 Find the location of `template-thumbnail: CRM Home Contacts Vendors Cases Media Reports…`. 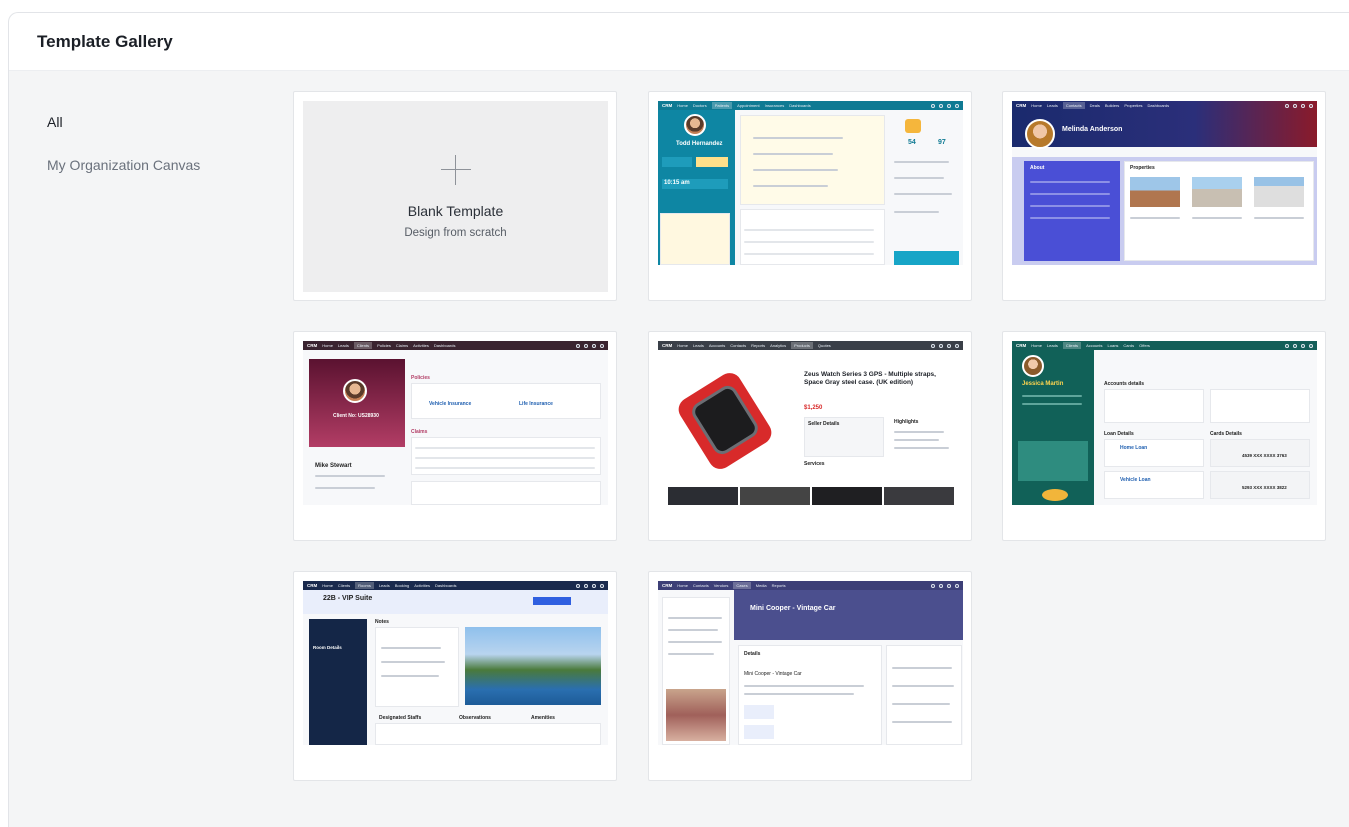

template-thumbnail: CRM Home Contacts Vendors Cases Media Reports… is located at coordinates (810, 663).